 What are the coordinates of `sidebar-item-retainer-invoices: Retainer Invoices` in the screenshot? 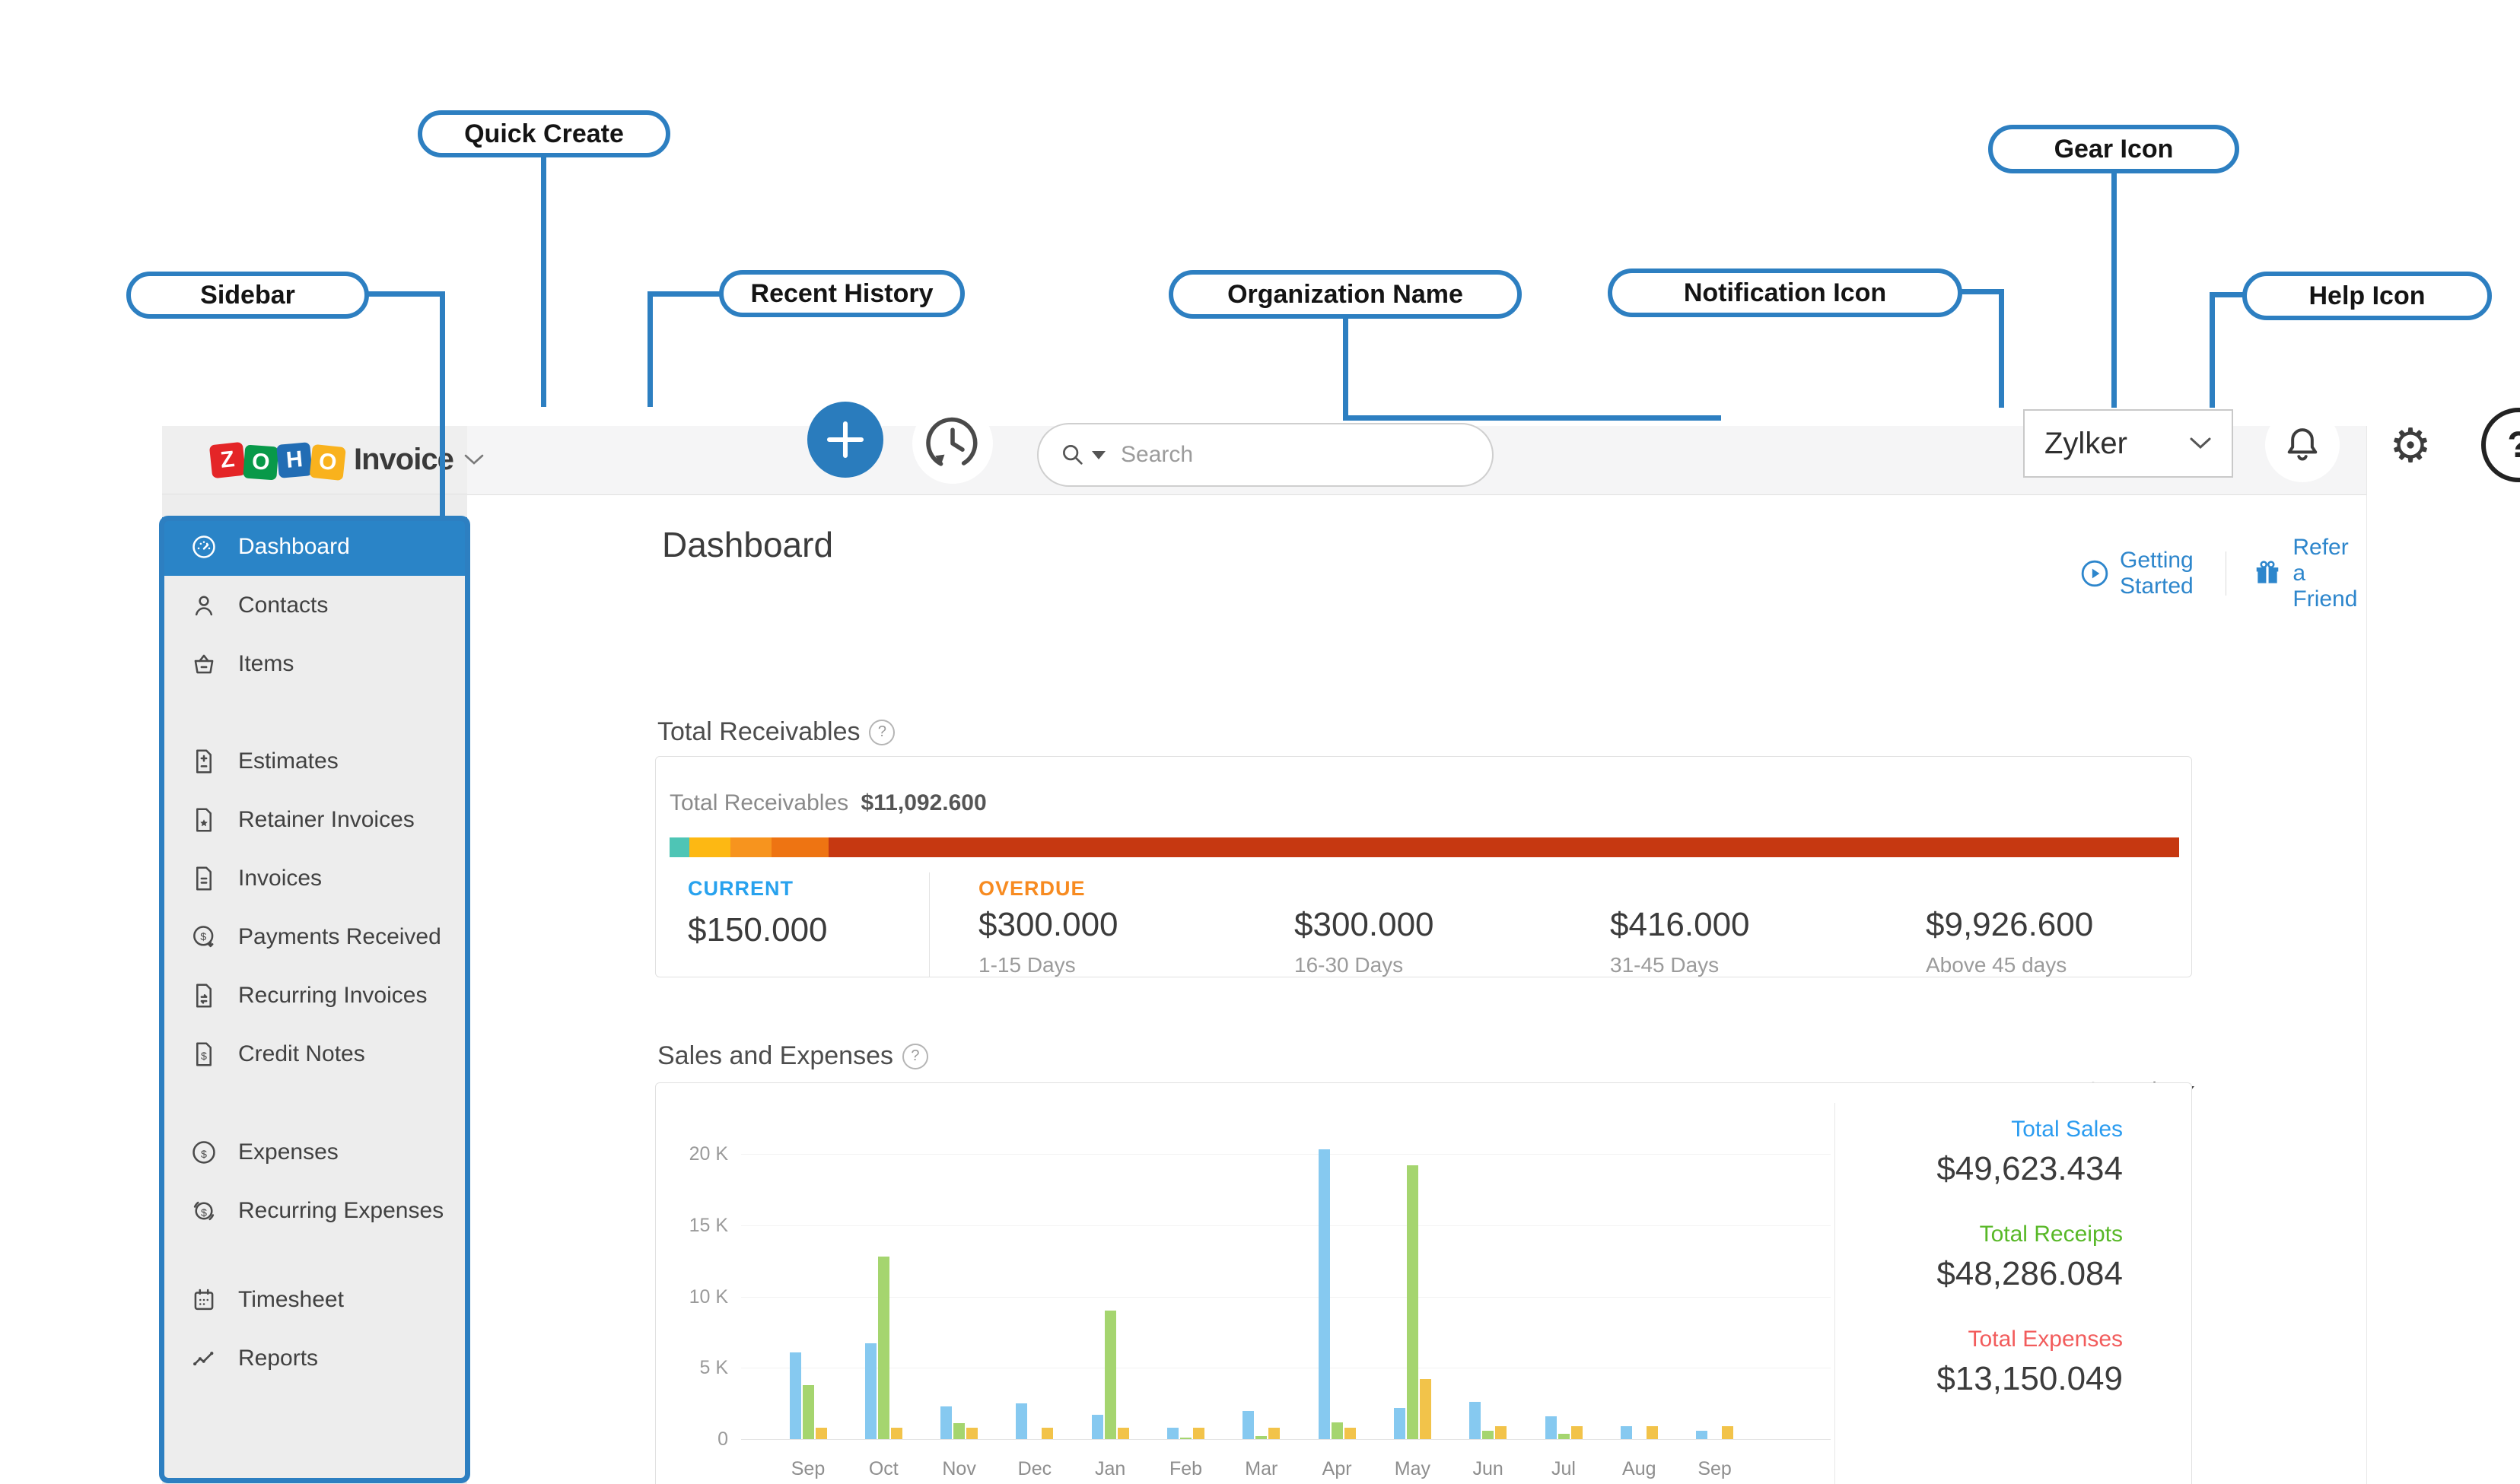 It's located at (315, 819).